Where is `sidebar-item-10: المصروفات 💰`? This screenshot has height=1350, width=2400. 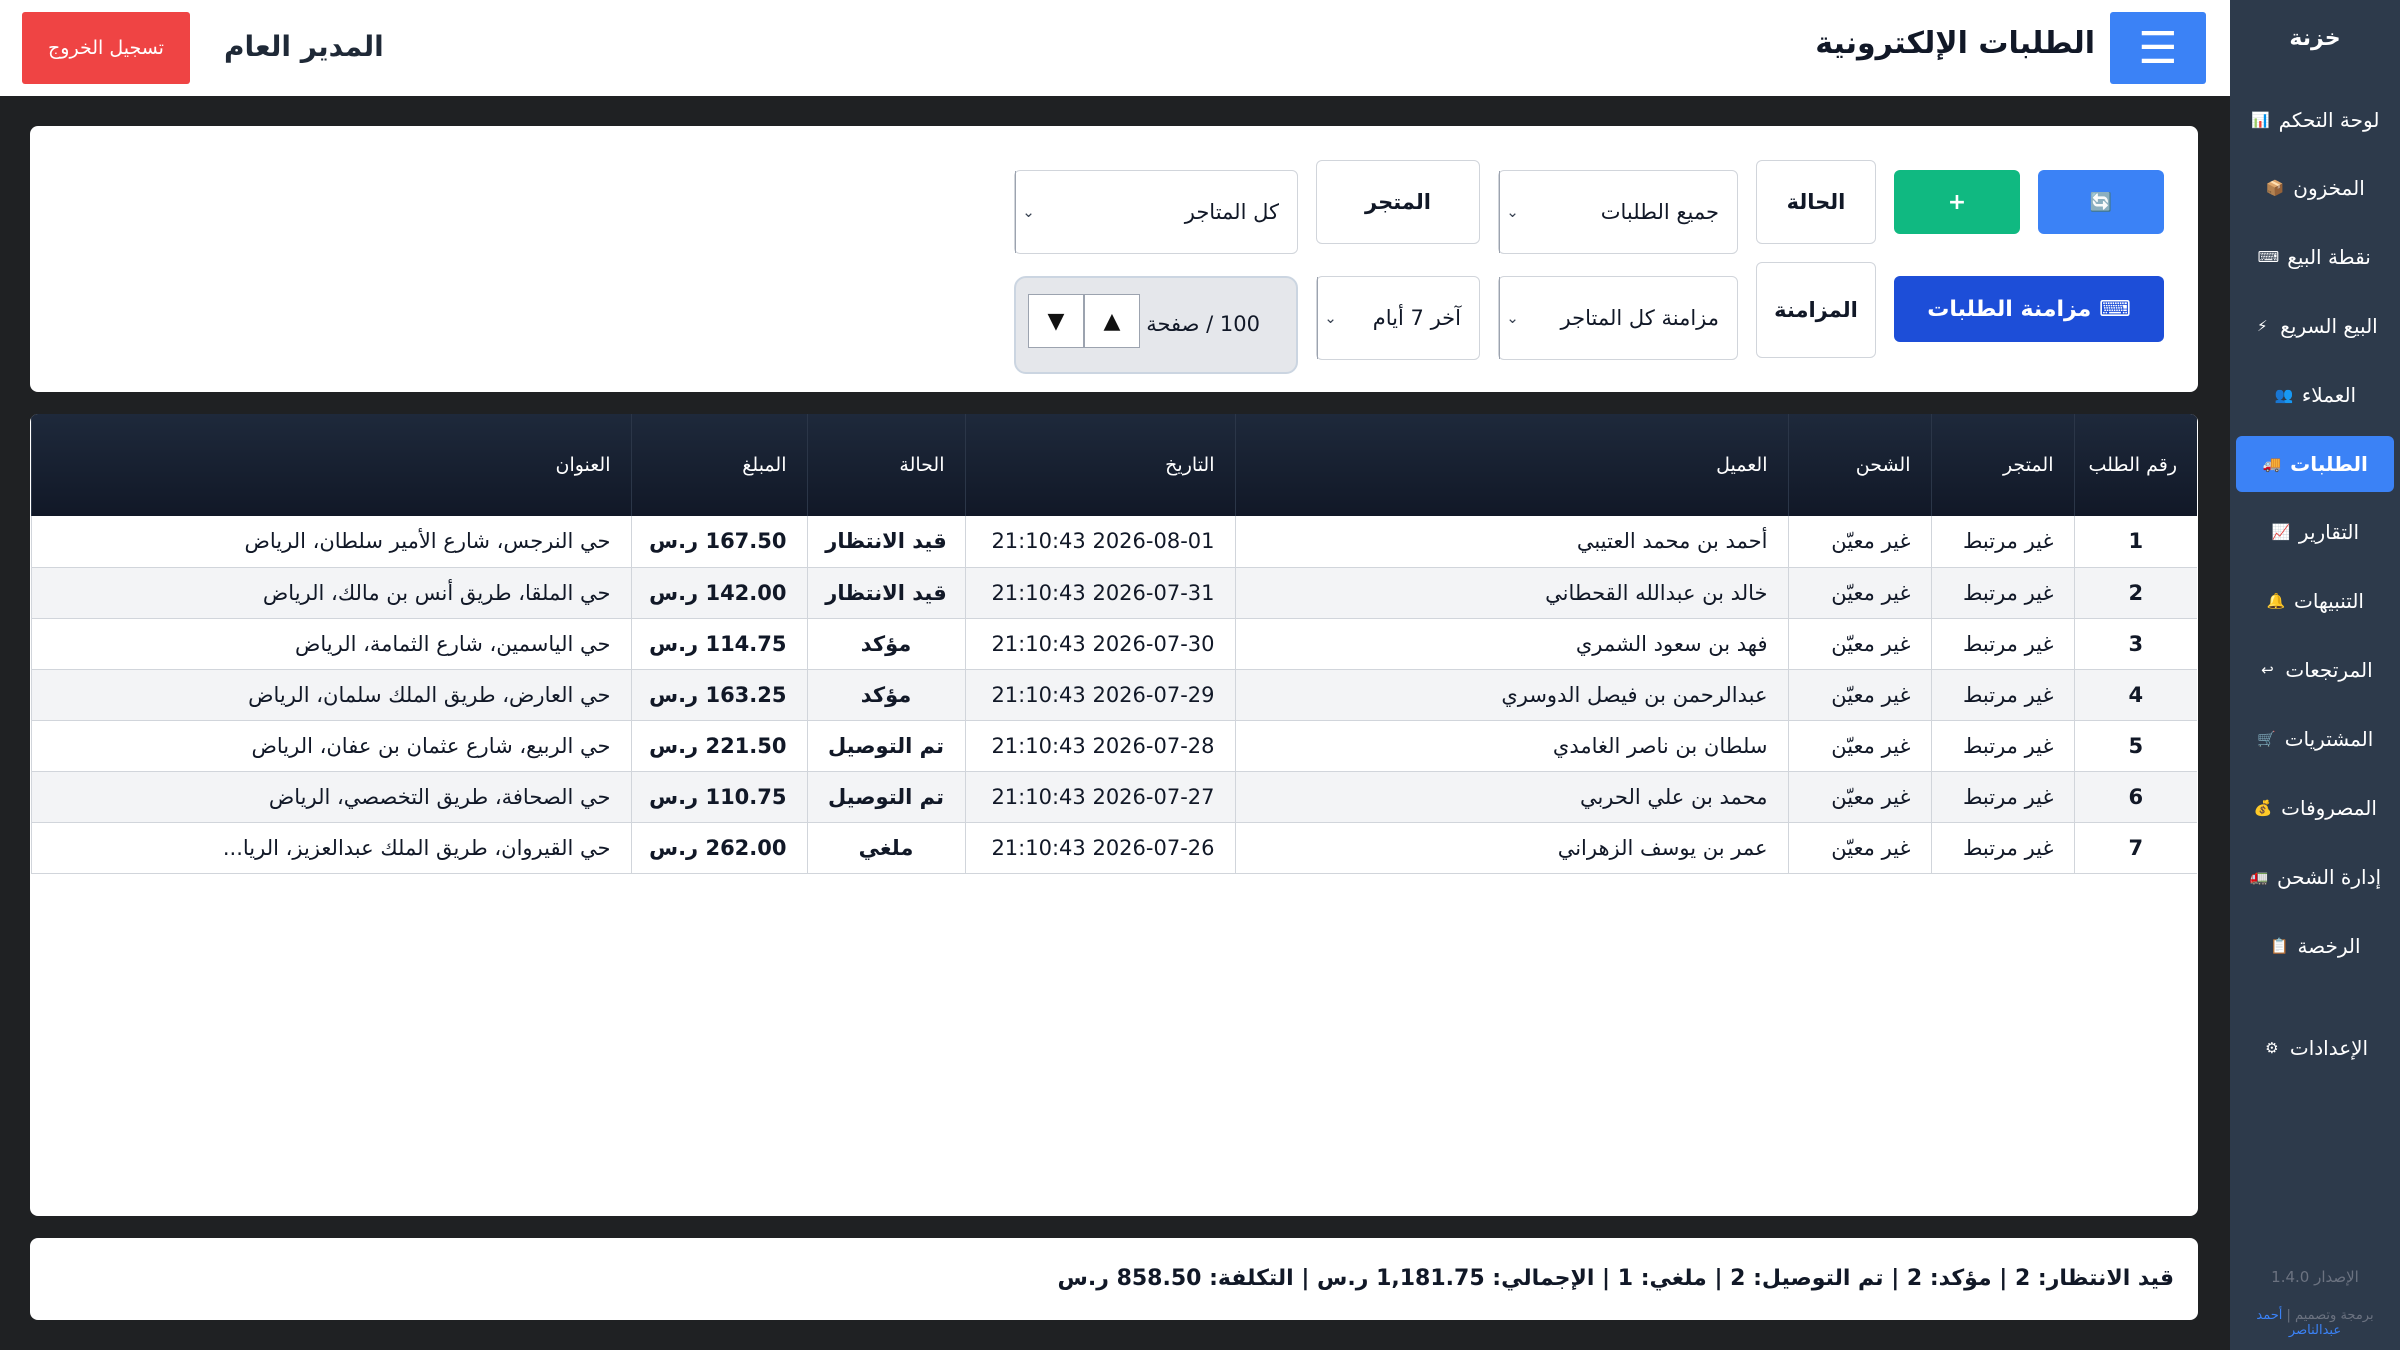 sidebar-item-10: المصروفات 💰 is located at coordinates (2315, 808).